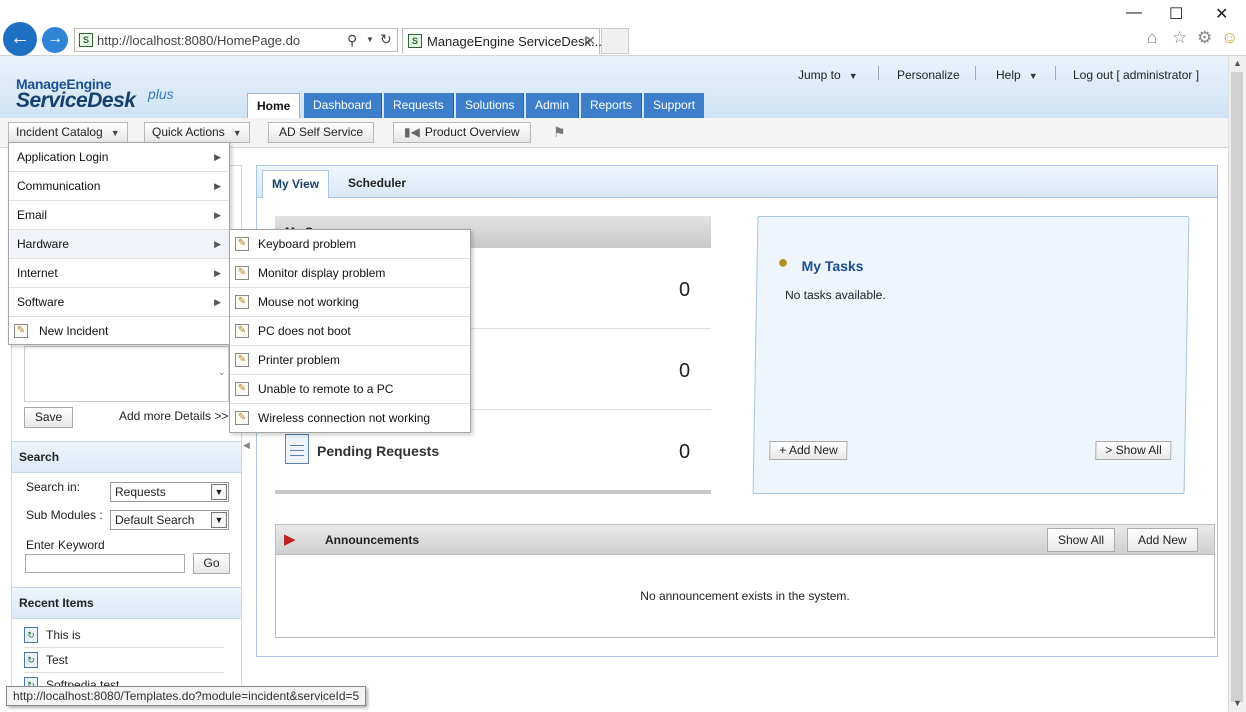 The image size is (1246, 712). Describe the element at coordinates (490, 105) in the screenshot. I see `tab-solutions: Solutions` at that location.